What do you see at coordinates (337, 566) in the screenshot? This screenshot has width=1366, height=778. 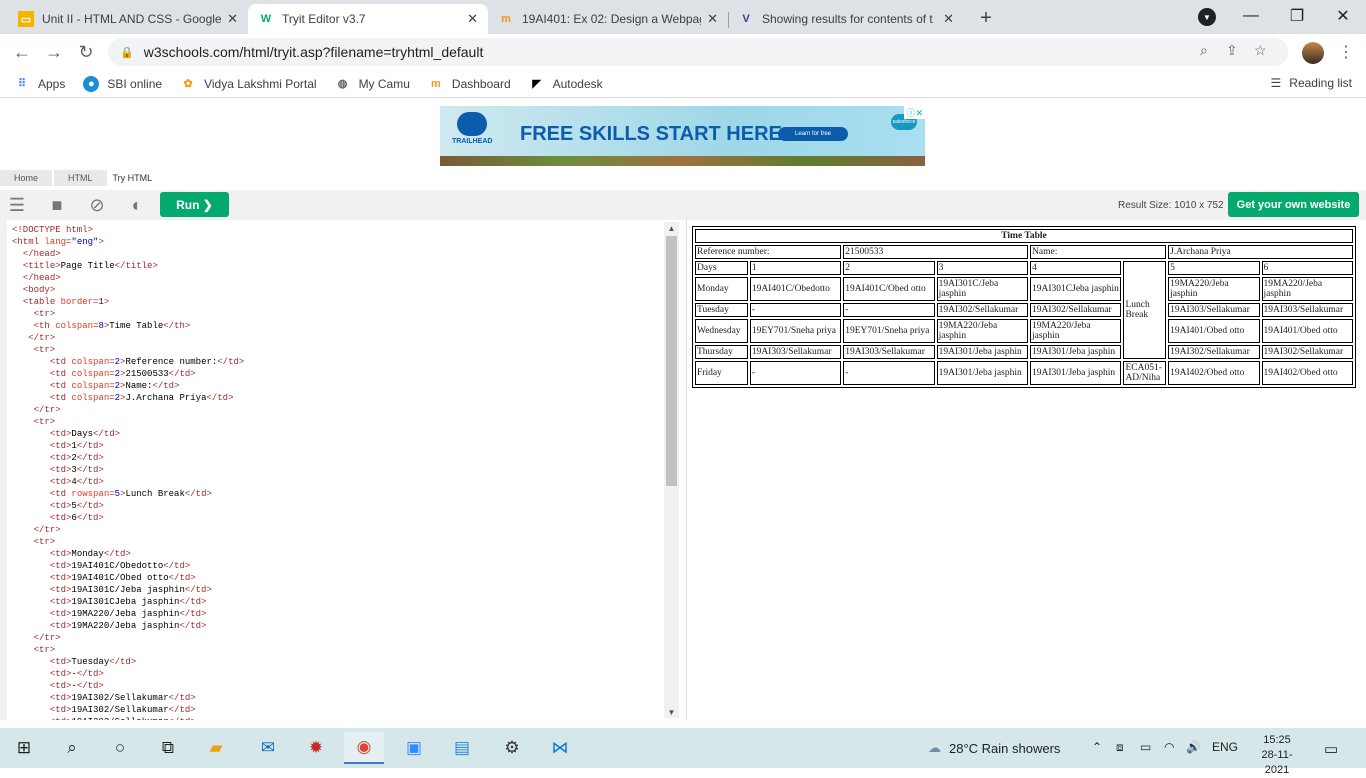 I see `code-line: <td>19AI401C/Obedotto</td>` at bounding box center [337, 566].